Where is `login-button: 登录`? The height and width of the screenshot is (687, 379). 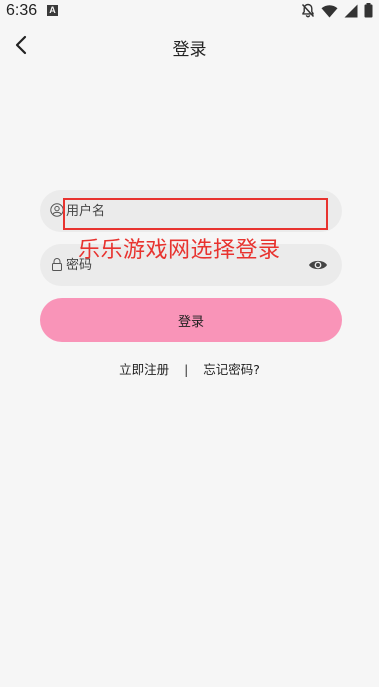 login-button: 登录 is located at coordinates (191, 320).